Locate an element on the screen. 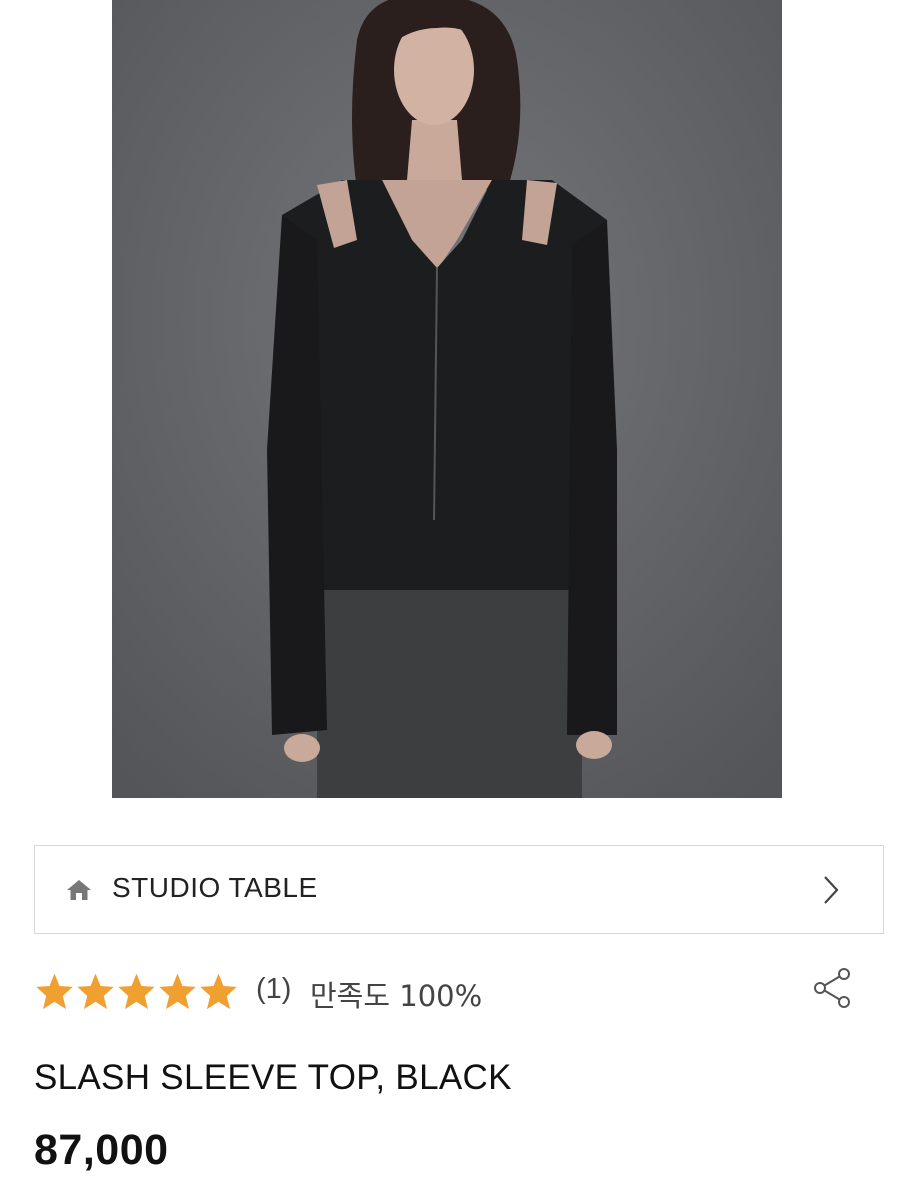 This screenshot has height=1200, width=918. product-name: SLASH SLEEVE TOP, BLACK is located at coordinates (273, 1077).